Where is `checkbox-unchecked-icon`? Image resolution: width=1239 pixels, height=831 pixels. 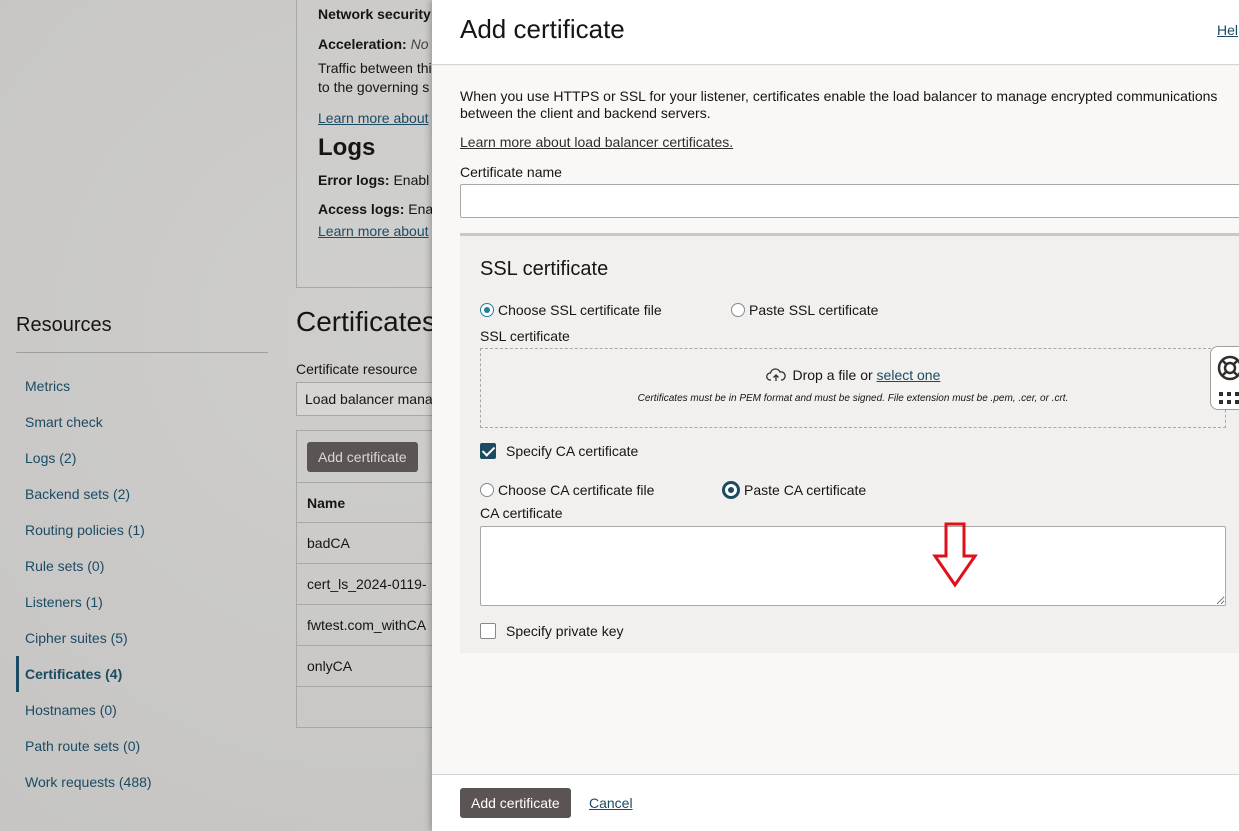 checkbox-unchecked-icon is located at coordinates (488, 631).